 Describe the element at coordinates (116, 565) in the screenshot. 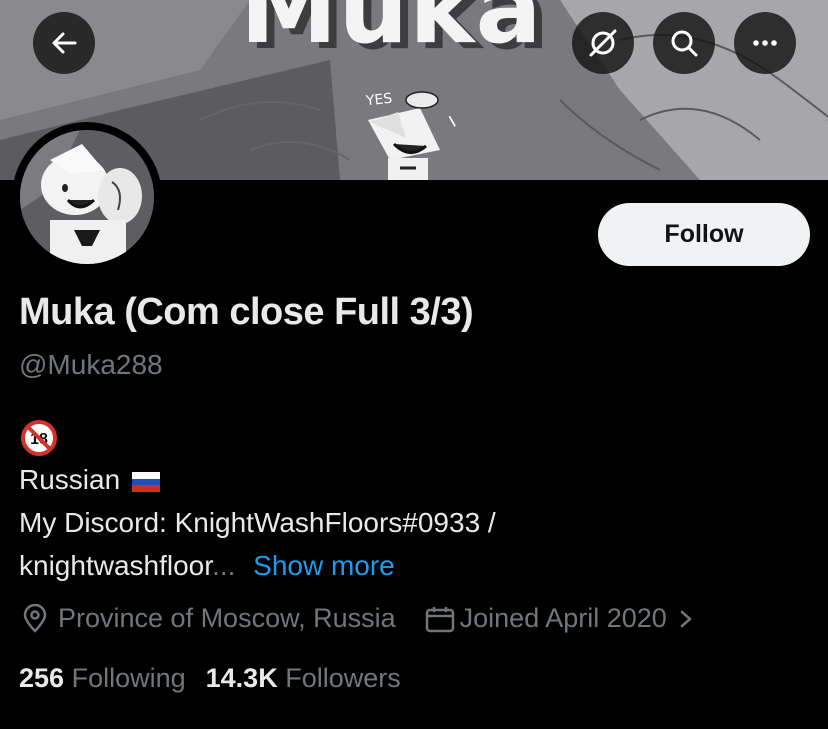

I see `bio-line-3-text: knightwashfloor` at that location.